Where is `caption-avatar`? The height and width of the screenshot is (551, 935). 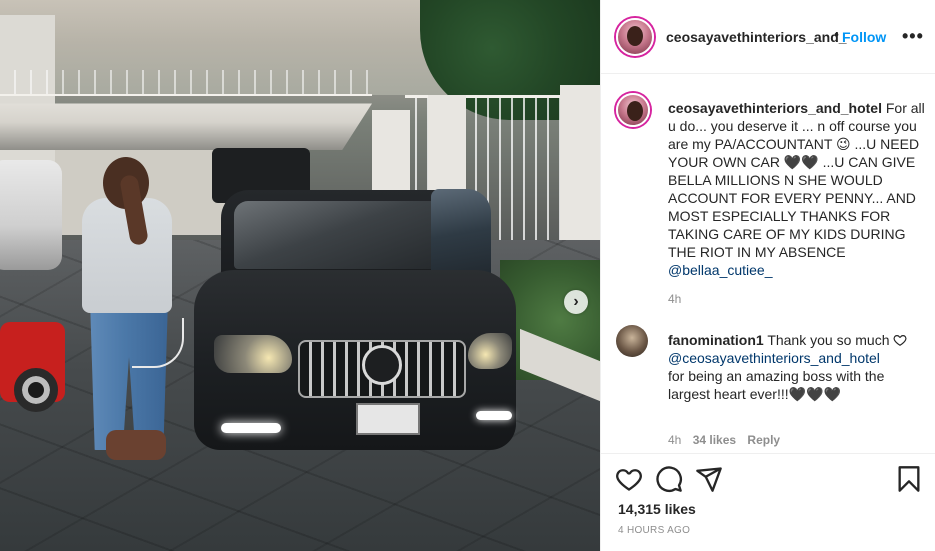 caption-avatar is located at coordinates (633, 110).